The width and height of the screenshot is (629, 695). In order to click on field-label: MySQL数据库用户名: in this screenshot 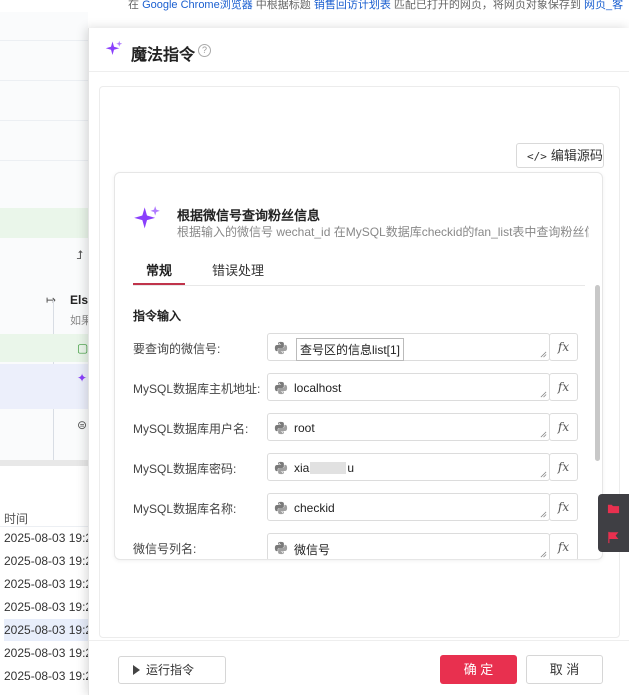, I will do `click(191, 429)`.